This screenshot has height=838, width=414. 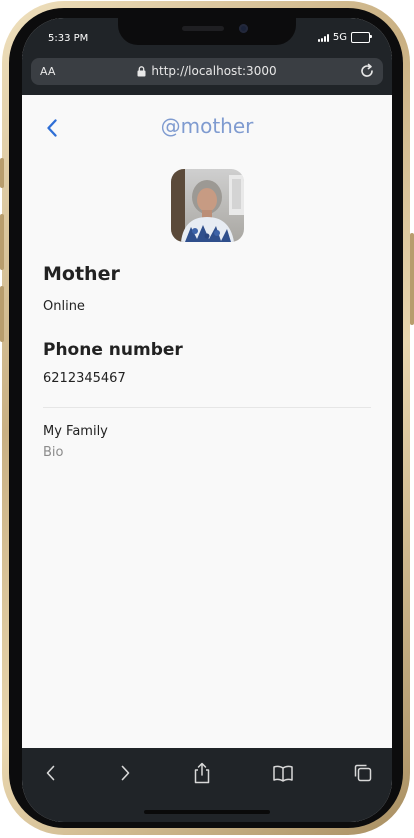 I want to click on status-time: 5:33 PM, so click(x=68, y=38).